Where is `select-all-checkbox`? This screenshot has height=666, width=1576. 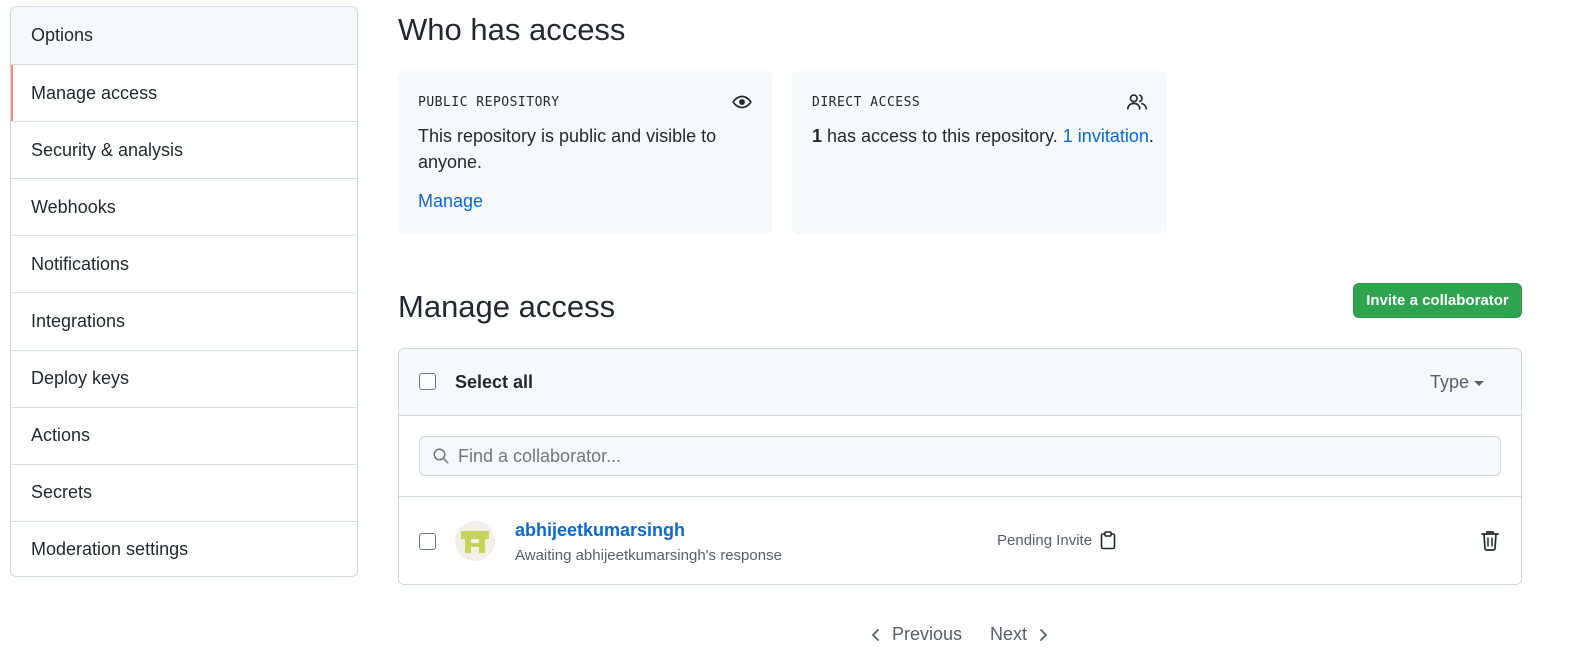
select-all-checkbox is located at coordinates (427, 381).